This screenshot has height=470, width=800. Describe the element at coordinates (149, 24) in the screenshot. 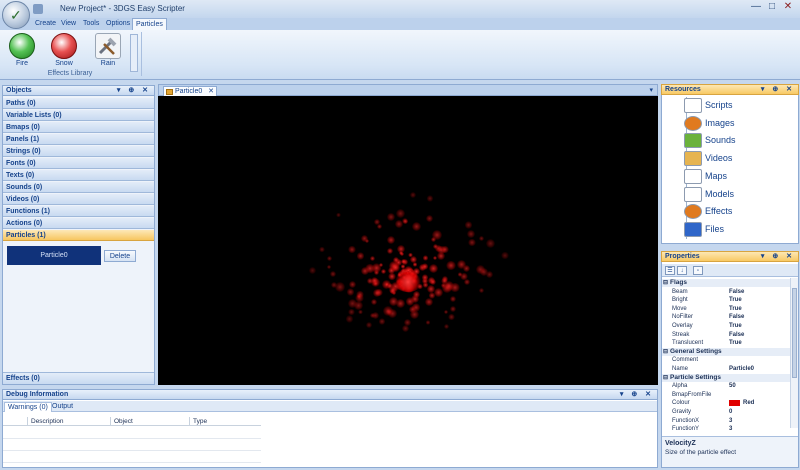

I see `tab-particles: Particles` at that location.